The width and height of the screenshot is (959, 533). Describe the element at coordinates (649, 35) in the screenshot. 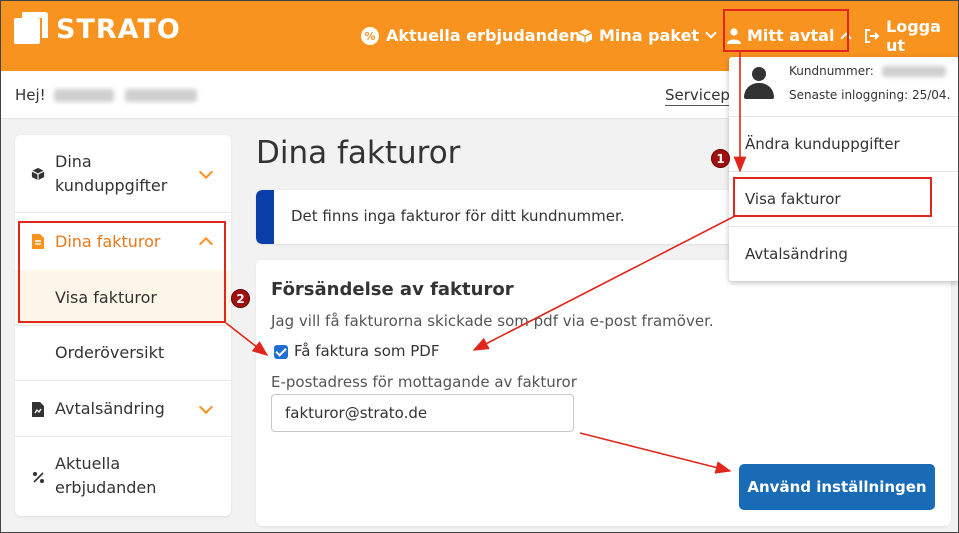

I see `nav-packages-label: Mina paket` at that location.